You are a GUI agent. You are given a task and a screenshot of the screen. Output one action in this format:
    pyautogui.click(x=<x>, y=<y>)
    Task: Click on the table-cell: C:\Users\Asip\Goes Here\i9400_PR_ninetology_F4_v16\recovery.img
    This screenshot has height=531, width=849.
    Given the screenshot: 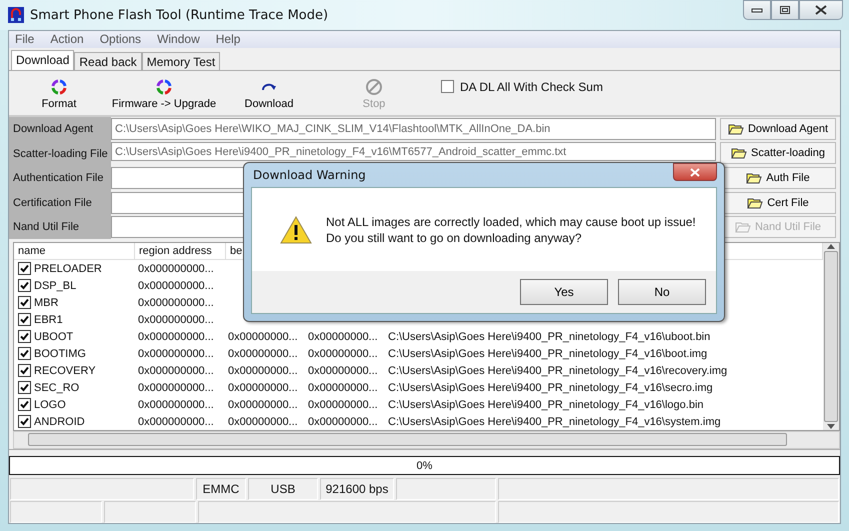 What is the action you would take?
    pyautogui.click(x=558, y=370)
    